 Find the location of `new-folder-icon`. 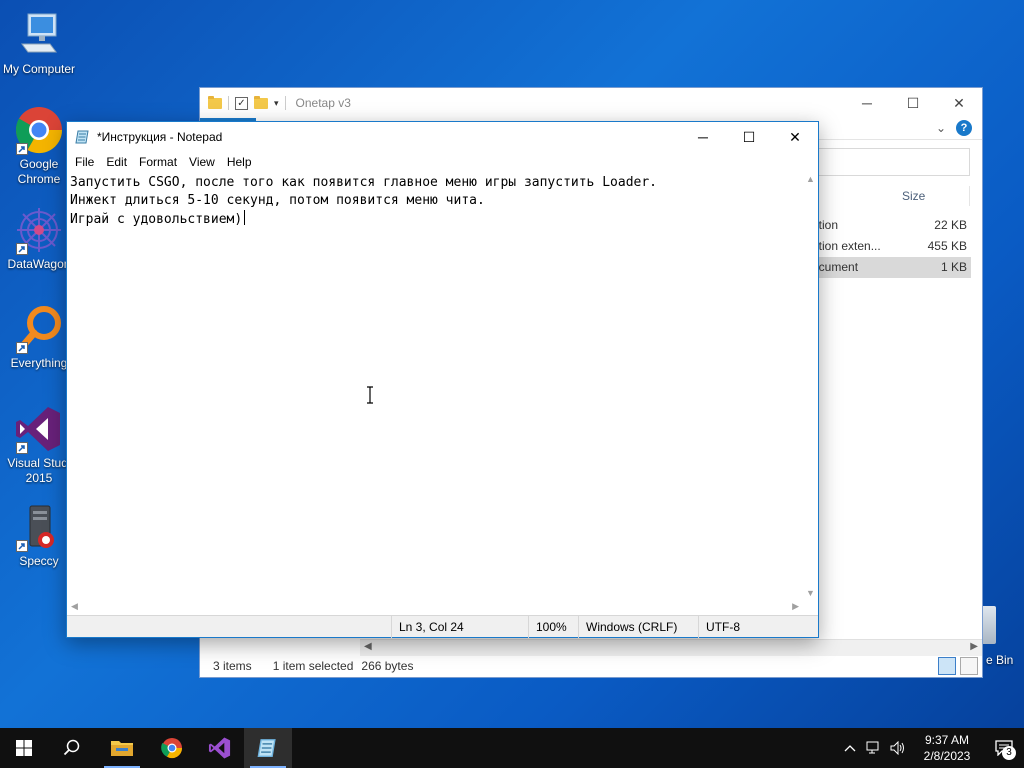

new-folder-icon is located at coordinates (261, 102).